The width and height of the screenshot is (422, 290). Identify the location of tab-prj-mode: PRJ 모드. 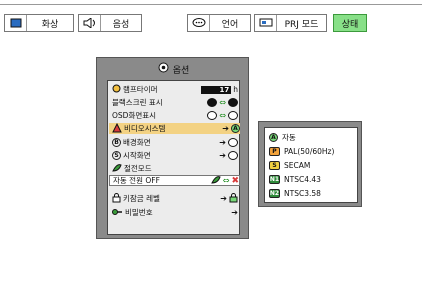
(290, 23).